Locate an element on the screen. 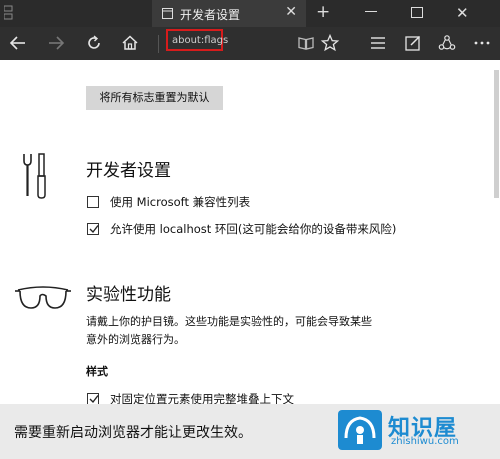  tab-active: 开发者设置 ✕ is located at coordinates (229, 13).